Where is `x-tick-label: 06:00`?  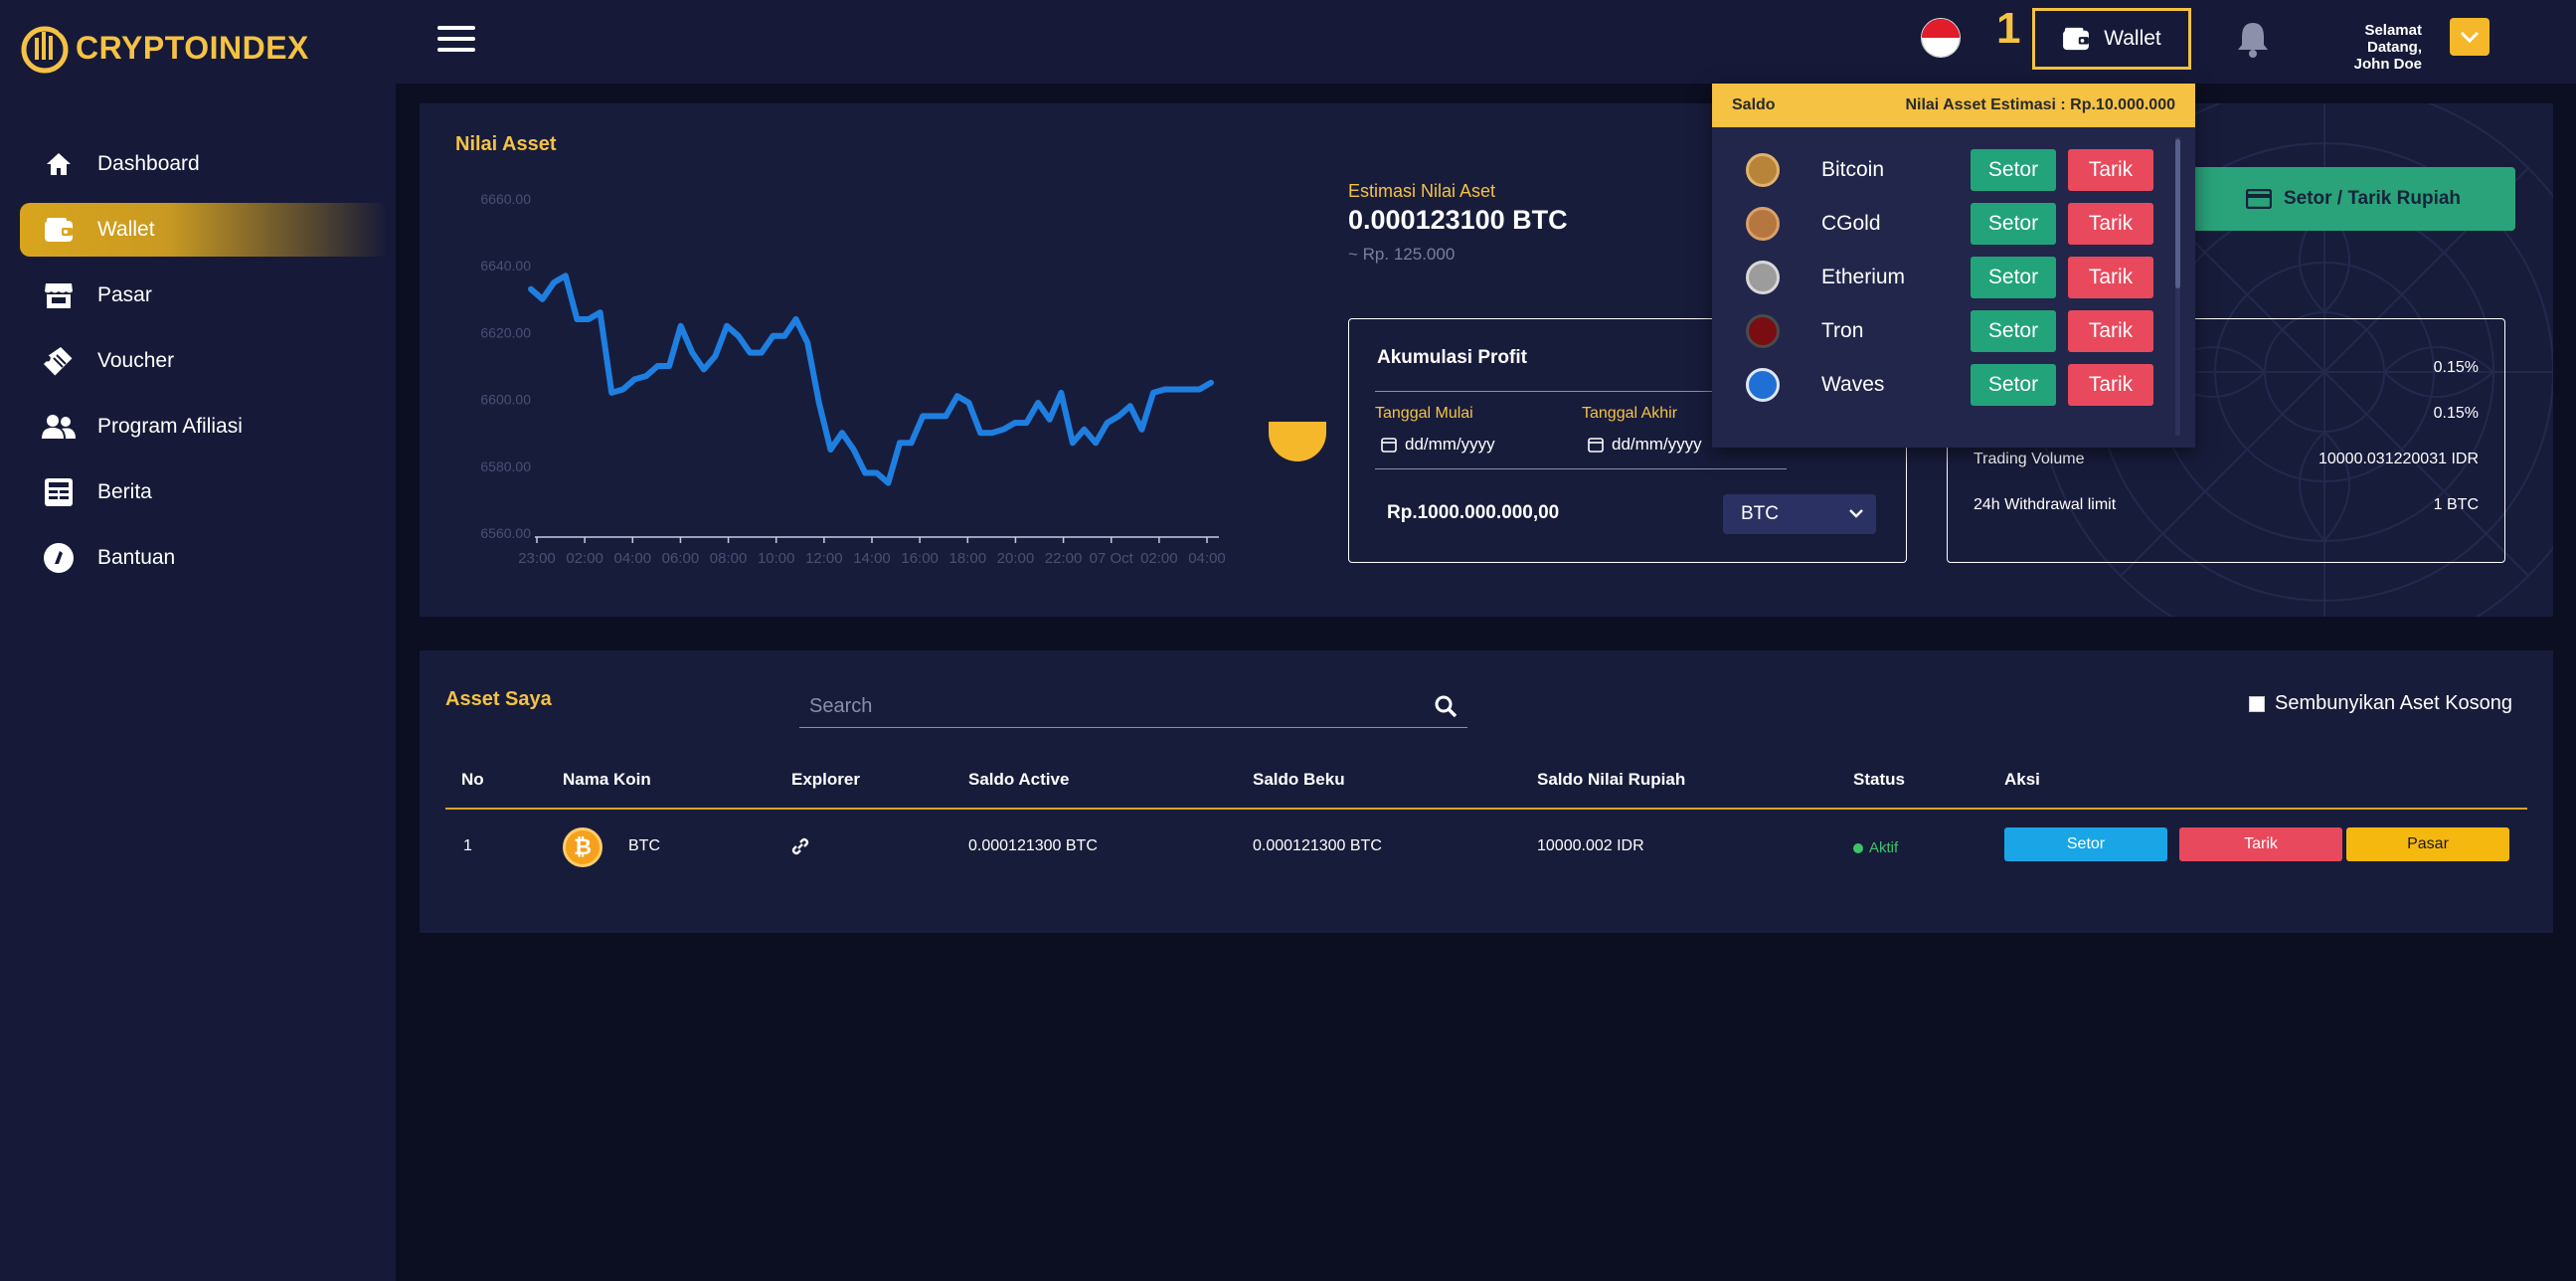
x-tick-label: 06:00 is located at coordinates (681, 558).